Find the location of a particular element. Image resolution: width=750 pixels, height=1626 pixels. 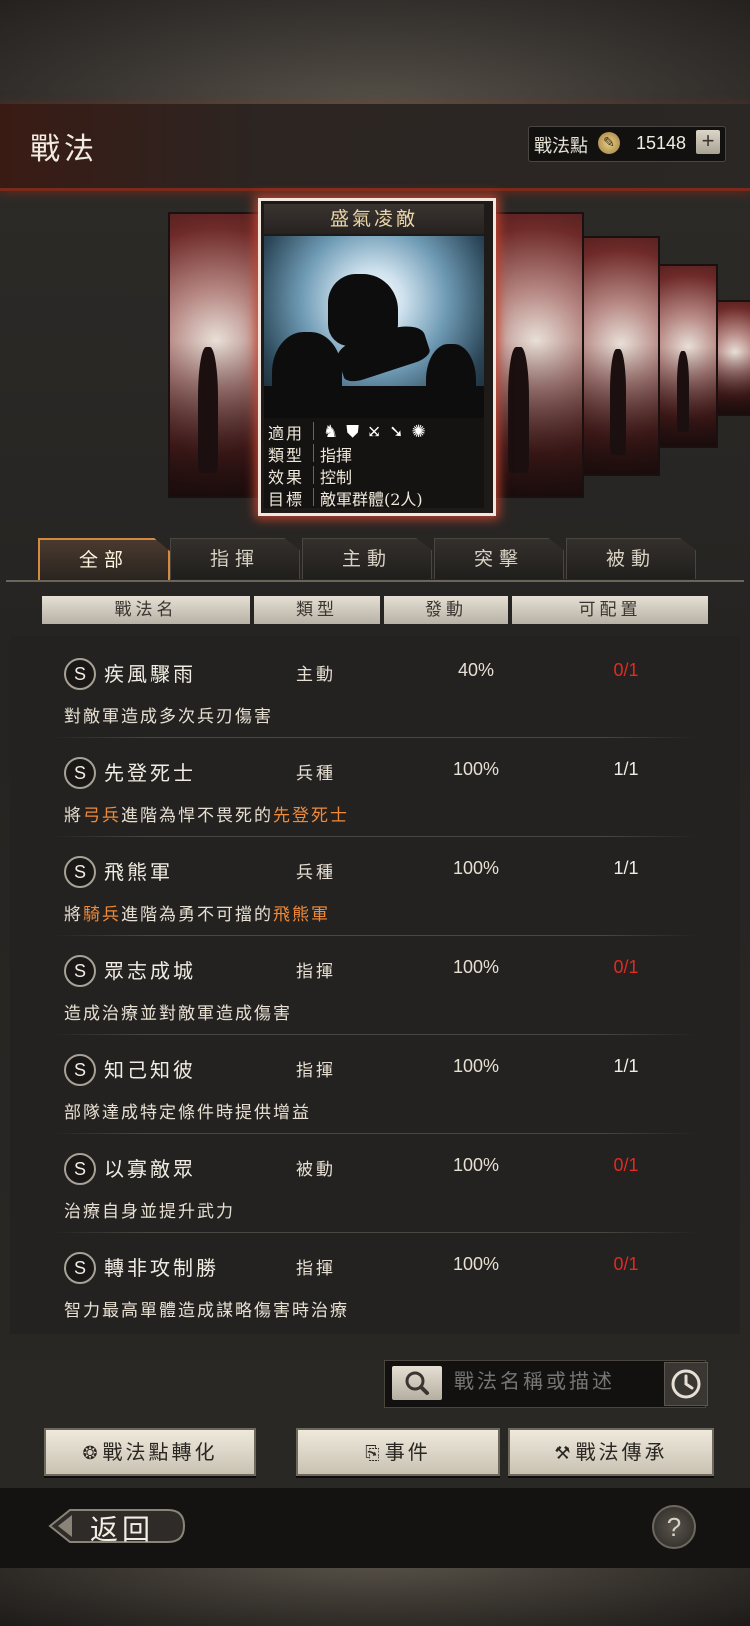

hammer-icon: ⚒ is located at coordinates (564, 1453).